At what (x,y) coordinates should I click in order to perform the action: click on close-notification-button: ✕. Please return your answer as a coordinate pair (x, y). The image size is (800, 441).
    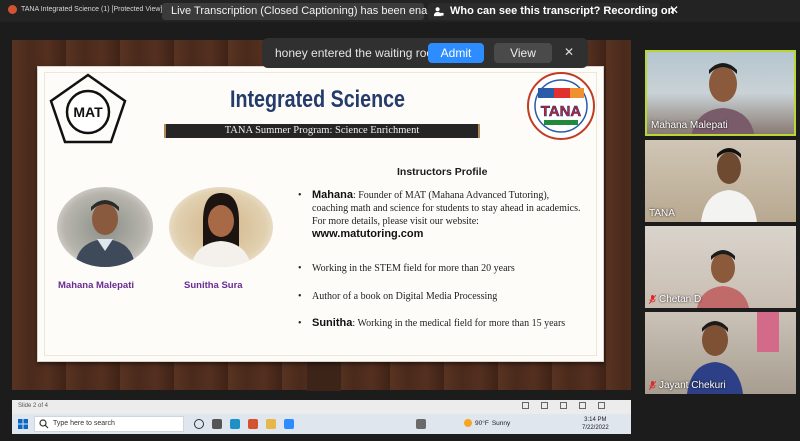
    Looking at the image, I should click on (569, 52).